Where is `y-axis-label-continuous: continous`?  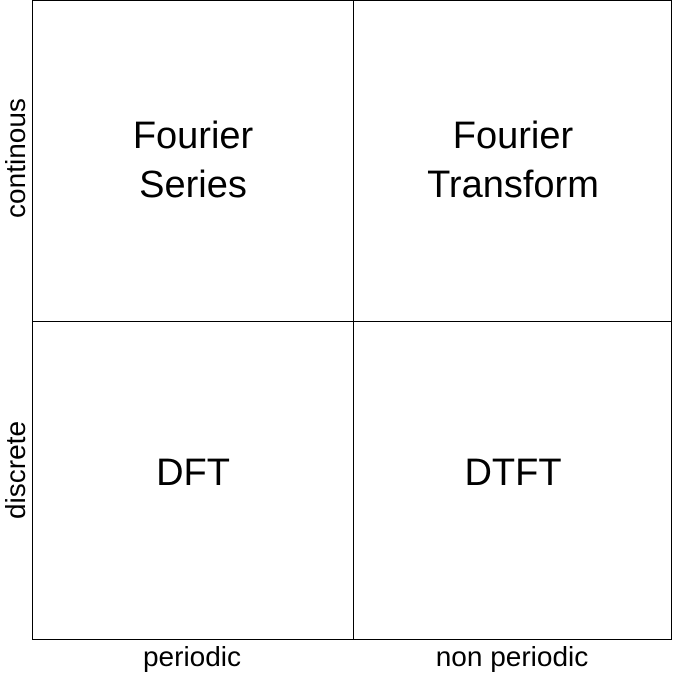
y-axis-label-continuous: continous is located at coordinates (15, 158).